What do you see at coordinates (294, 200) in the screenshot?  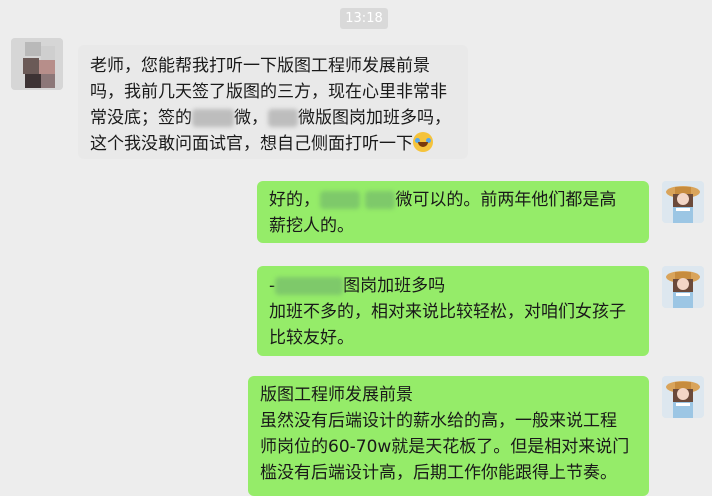 I see `message-line: 好的，` at bounding box center [294, 200].